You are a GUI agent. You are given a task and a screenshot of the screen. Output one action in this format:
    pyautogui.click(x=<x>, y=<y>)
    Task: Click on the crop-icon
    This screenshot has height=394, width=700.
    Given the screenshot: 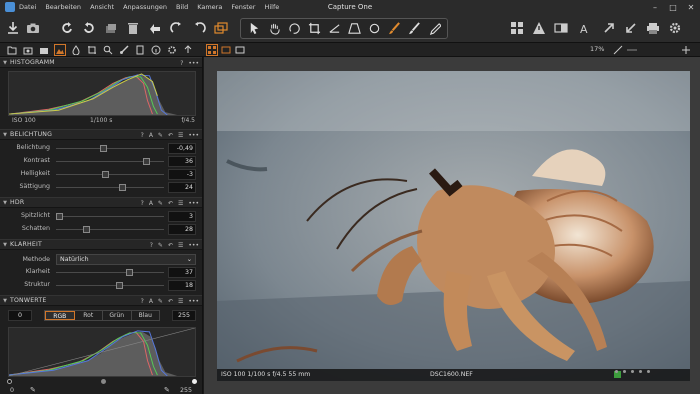 What is the action you would take?
    pyautogui.click(x=314, y=28)
    